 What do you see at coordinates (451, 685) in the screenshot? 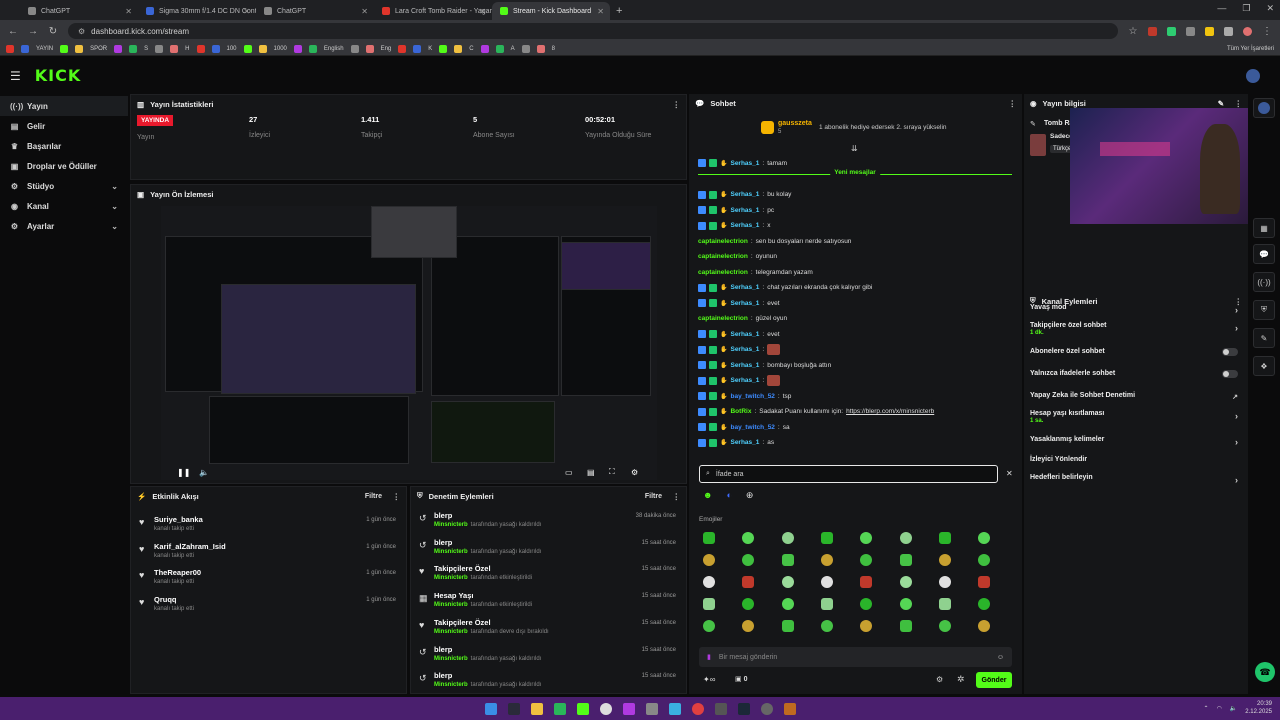
I see `moderator-name: Minsnicterb` at bounding box center [451, 685].